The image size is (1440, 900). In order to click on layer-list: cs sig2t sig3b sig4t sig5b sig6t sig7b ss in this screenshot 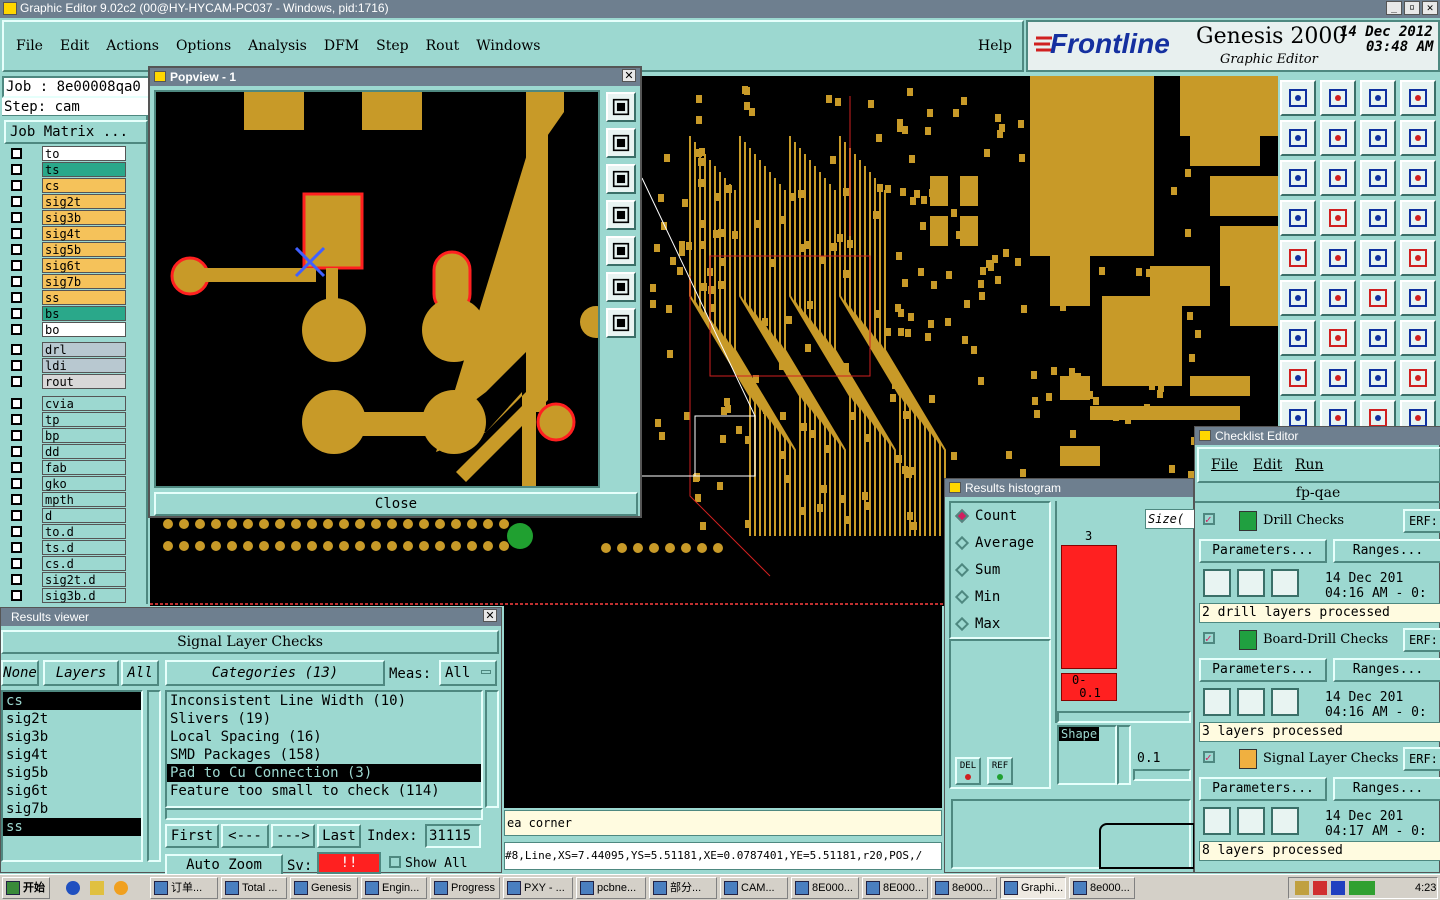, I will do `click(72, 776)`.